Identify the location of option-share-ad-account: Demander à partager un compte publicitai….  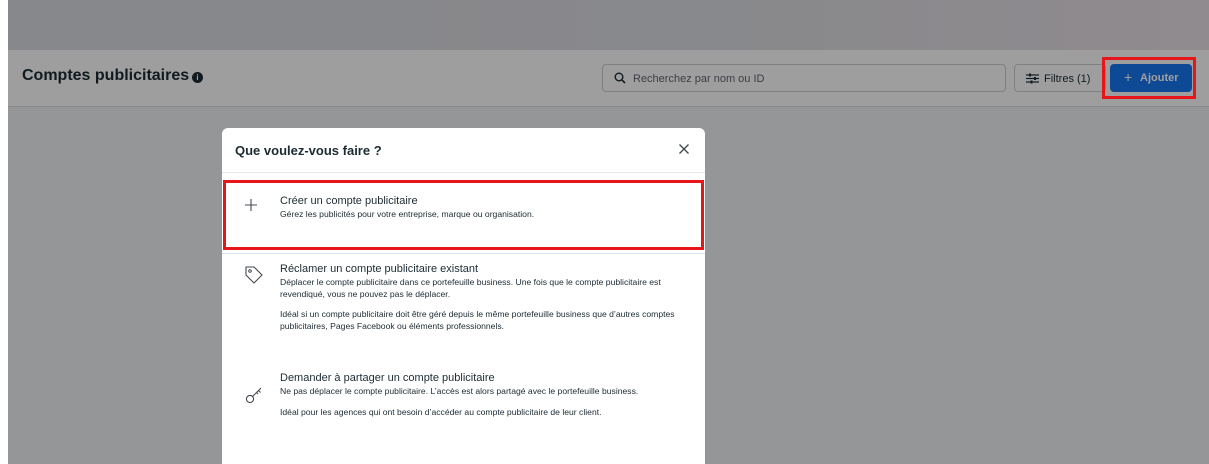
(463, 416).